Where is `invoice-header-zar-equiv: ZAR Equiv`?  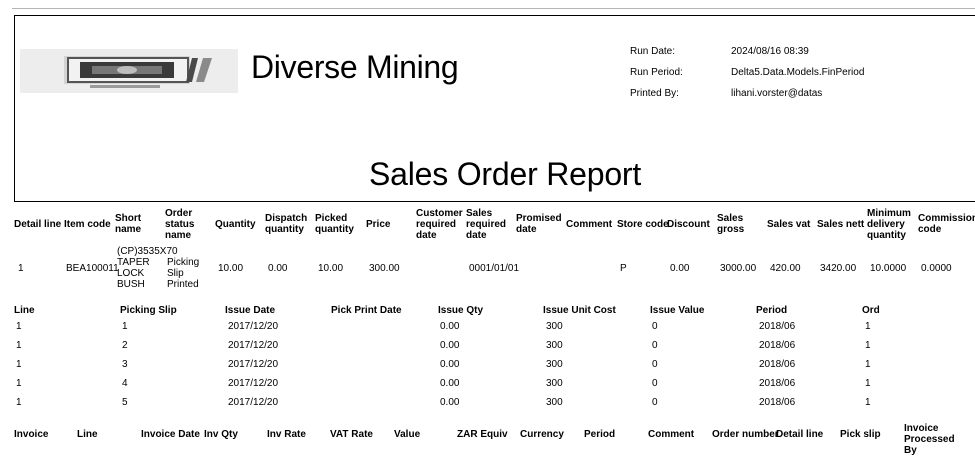 invoice-header-zar-equiv: ZAR Equiv is located at coordinates (482, 434).